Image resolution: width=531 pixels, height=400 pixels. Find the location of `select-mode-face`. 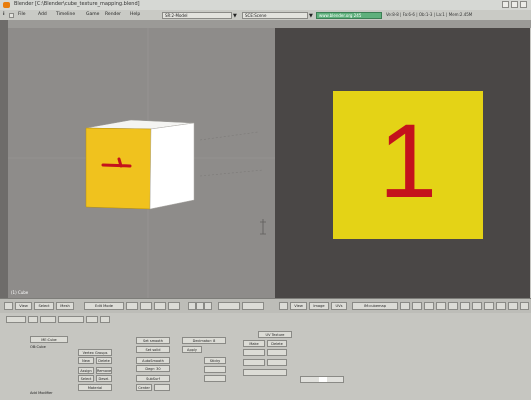

select-mode-face is located at coordinates (208, 306).